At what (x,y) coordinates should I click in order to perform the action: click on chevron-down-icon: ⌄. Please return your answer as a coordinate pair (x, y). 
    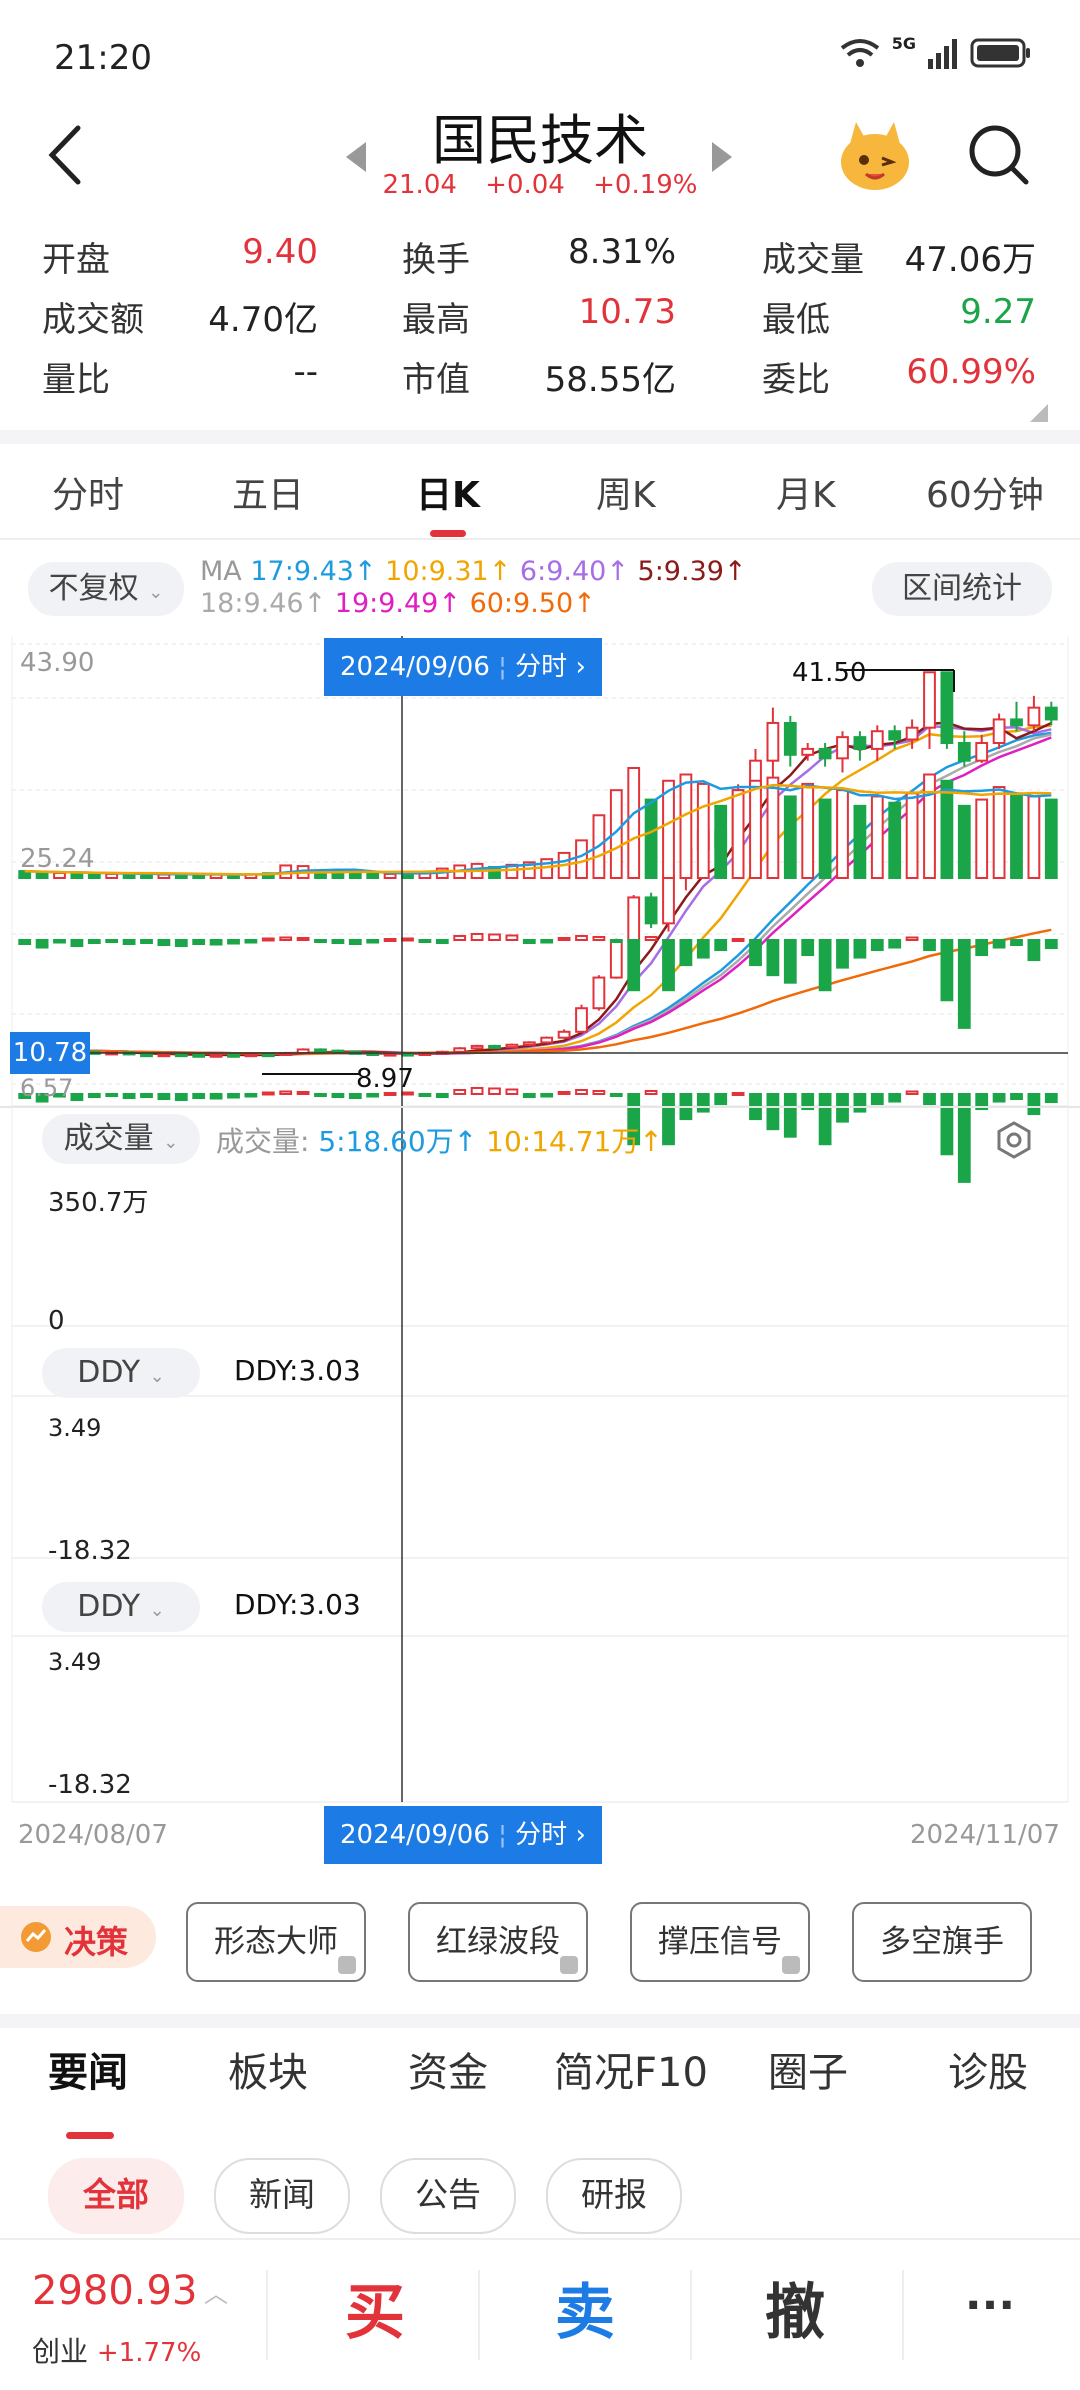
    Looking at the image, I should click on (171, 1142).